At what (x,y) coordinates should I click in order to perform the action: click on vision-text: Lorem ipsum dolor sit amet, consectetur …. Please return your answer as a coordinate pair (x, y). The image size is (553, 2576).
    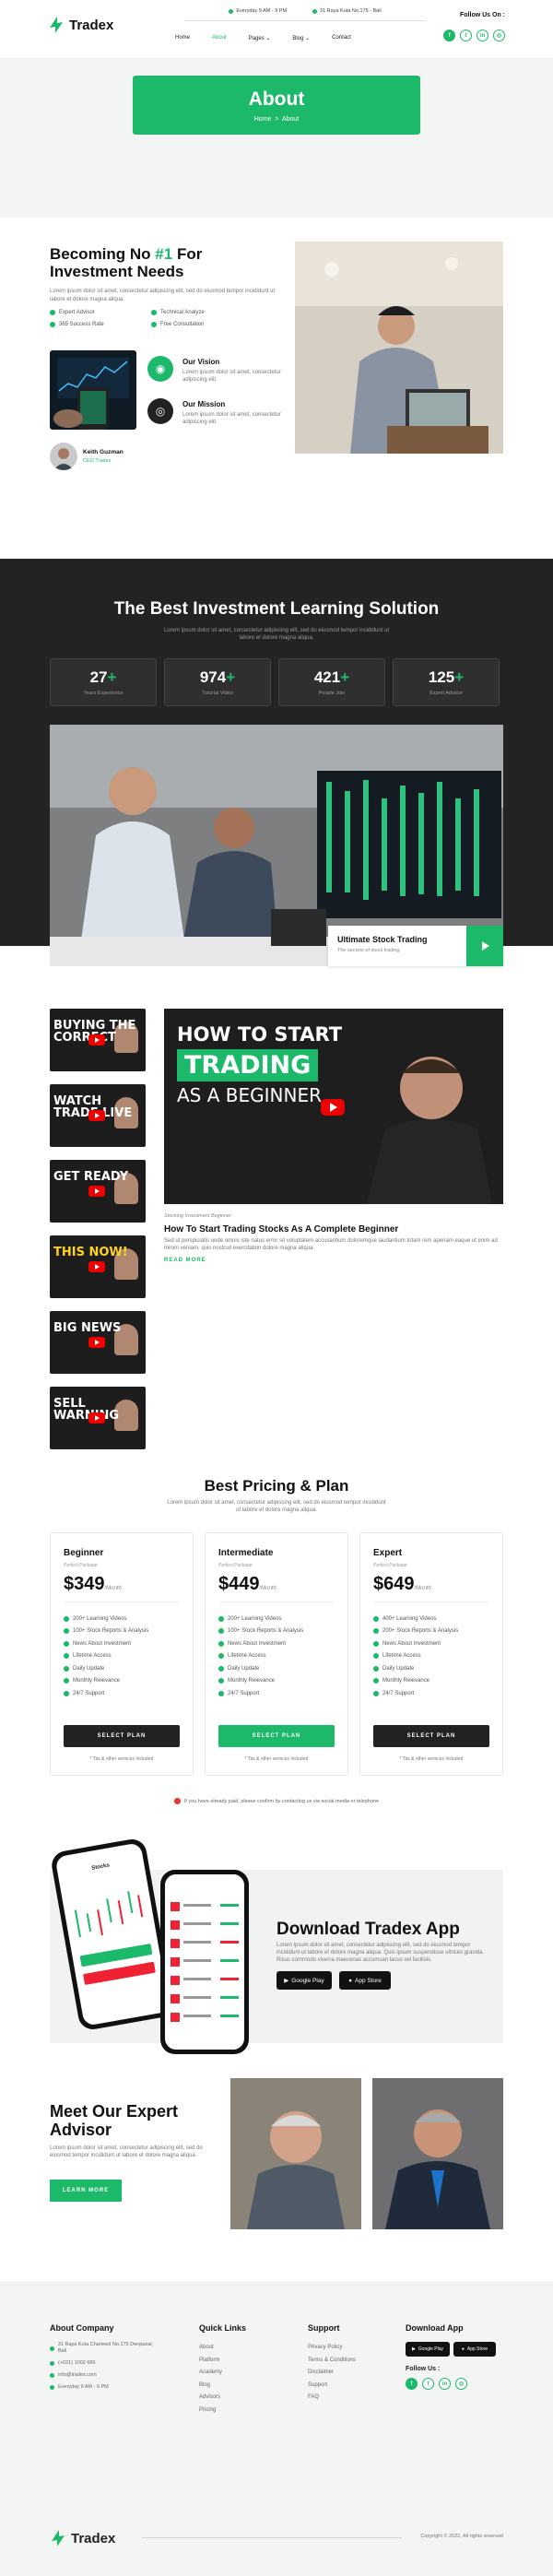
    Looking at the image, I should click on (231, 376).